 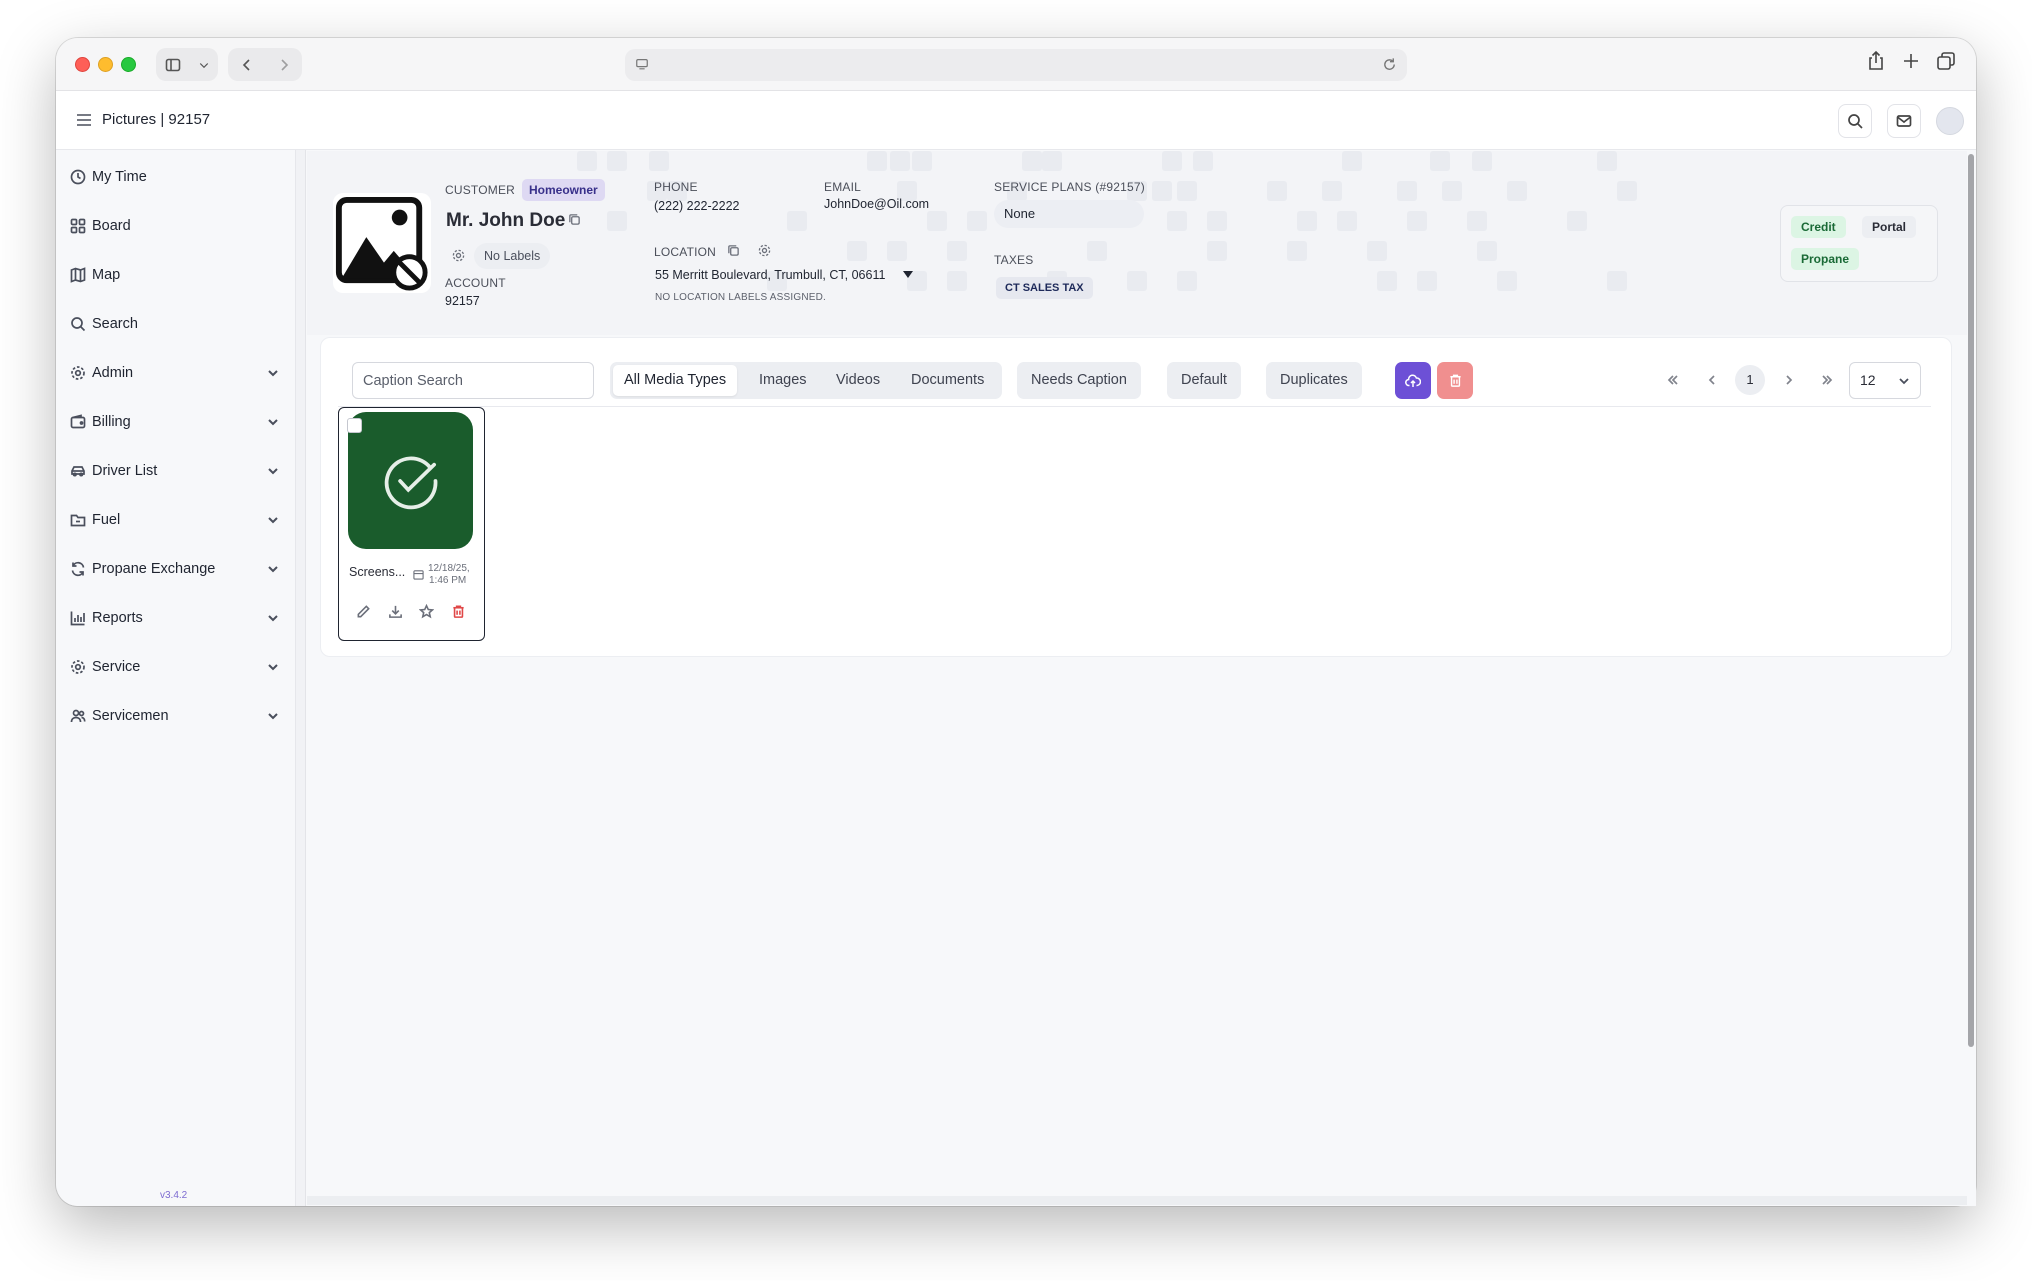 I want to click on forward-icon, so click(x=284, y=65).